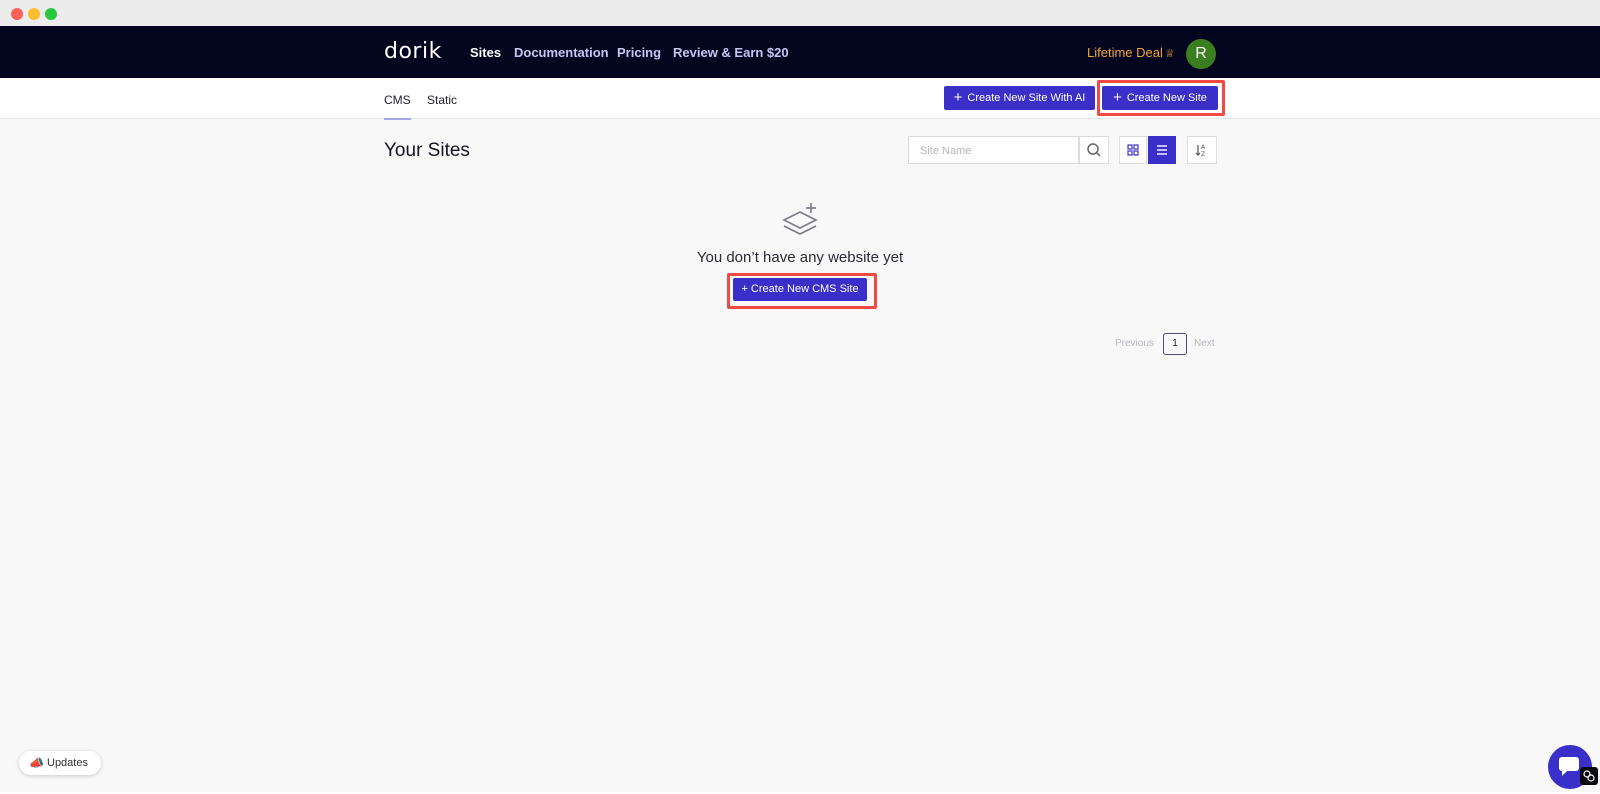 This screenshot has width=1600, height=794. Describe the element at coordinates (1201, 54) in the screenshot. I see `user-avatar: R` at that location.